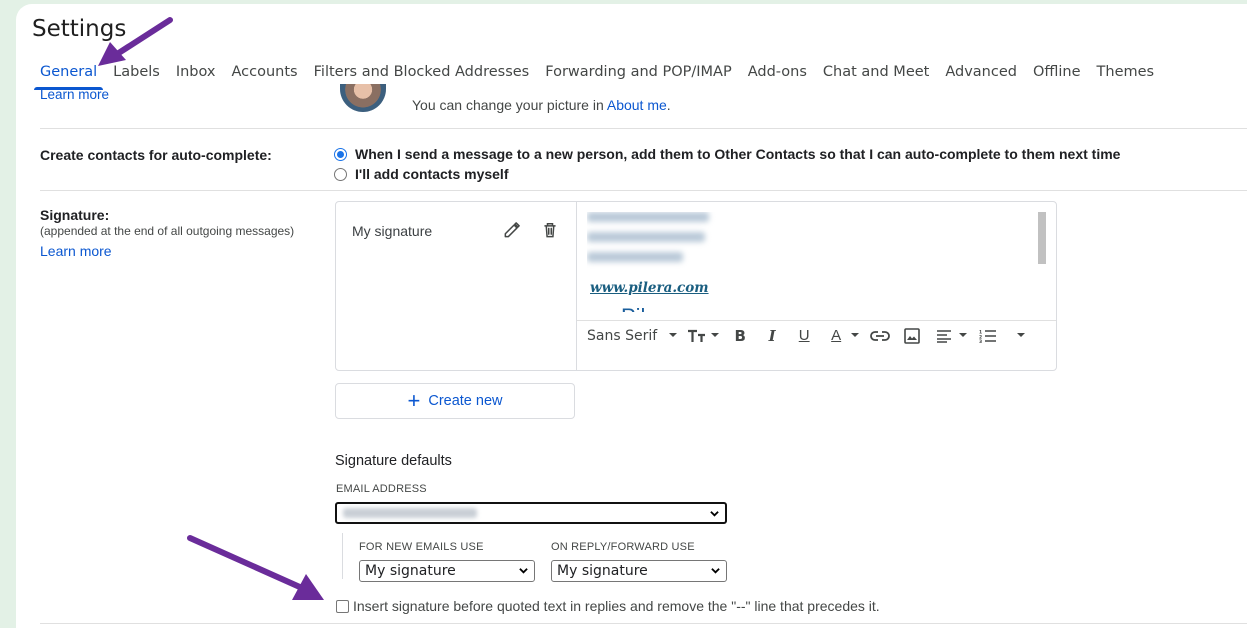  Describe the element at coordinates (648, 217) in the screenshot. I see `blurred-name` at that location.